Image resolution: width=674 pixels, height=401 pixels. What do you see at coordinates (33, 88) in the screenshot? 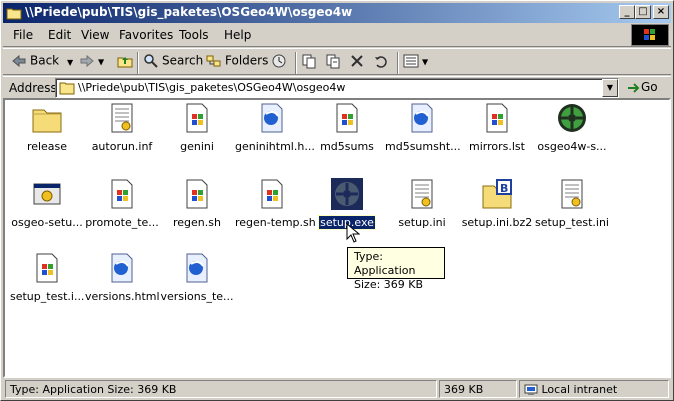
I see `address-label: Address` at bounding box center [33, 88].